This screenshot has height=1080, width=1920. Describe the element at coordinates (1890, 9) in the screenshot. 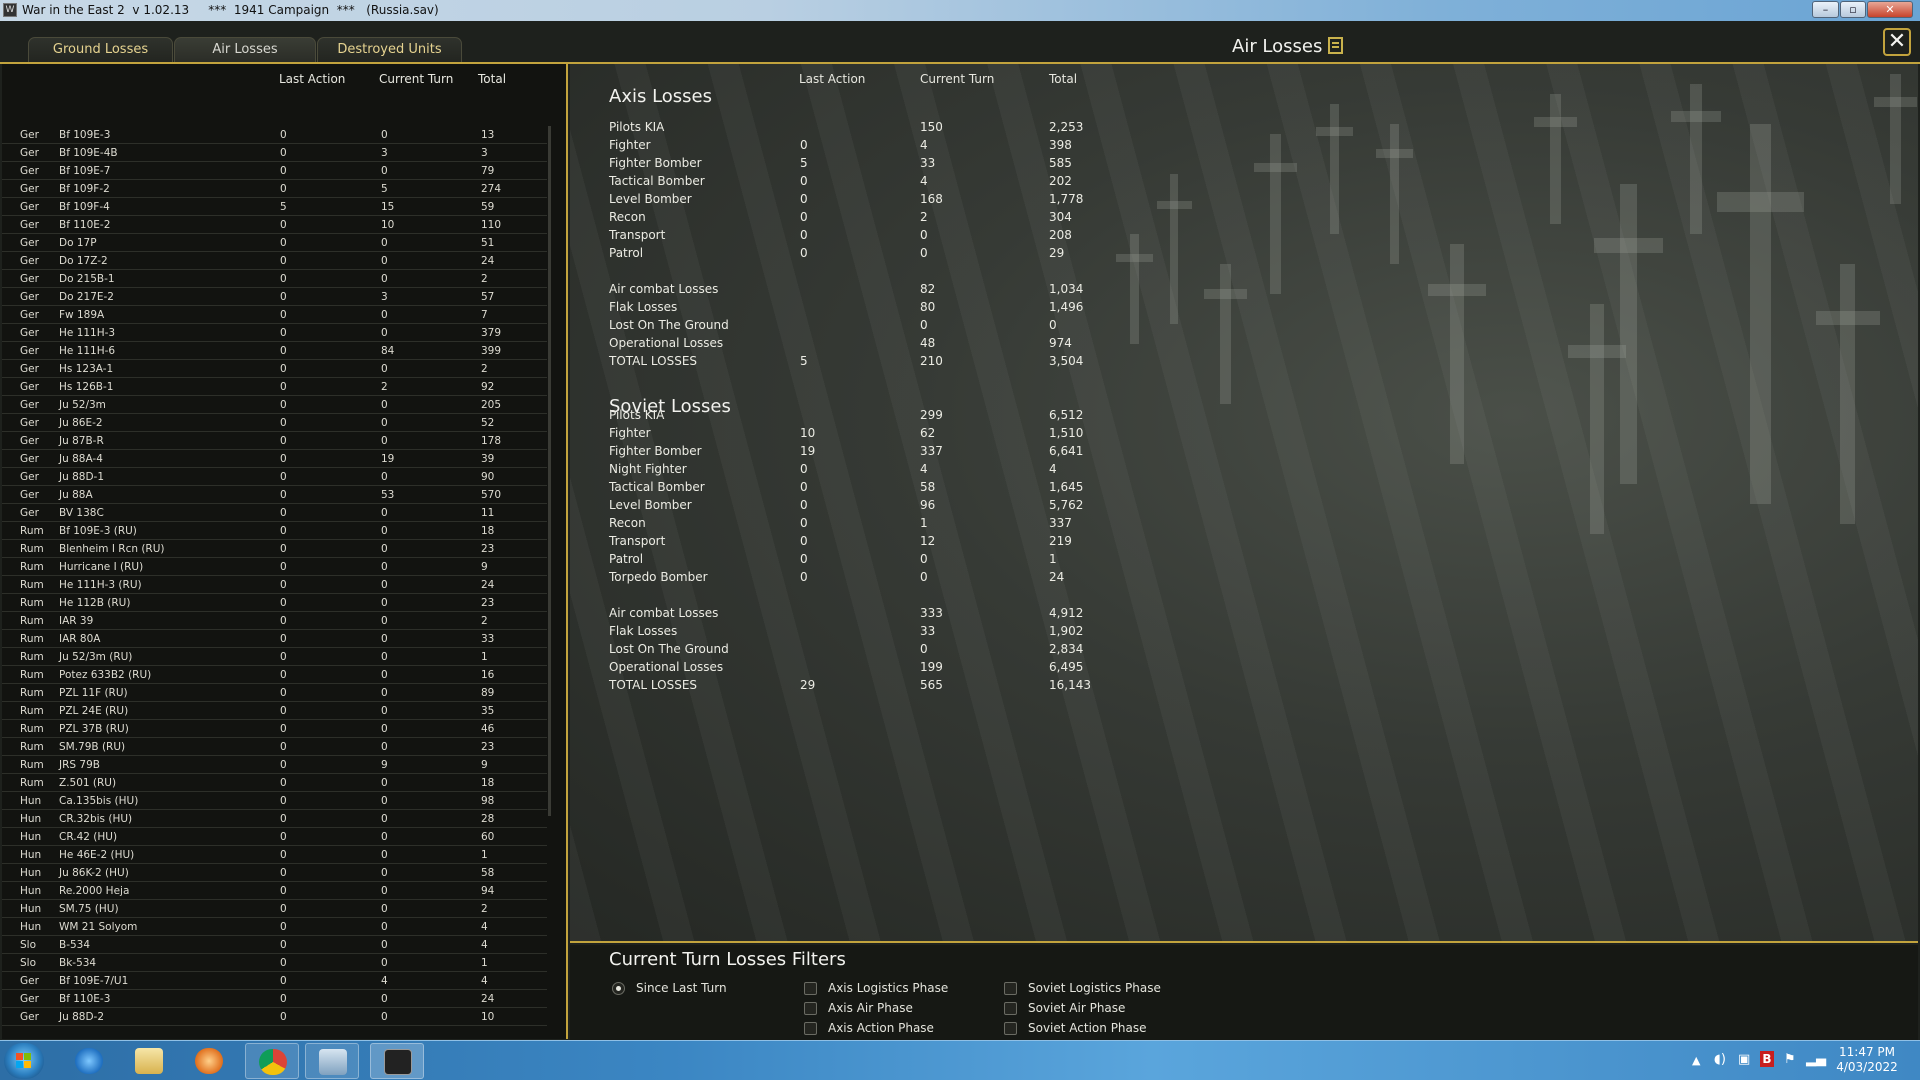

I see `window-close-button: ✕` at that location.